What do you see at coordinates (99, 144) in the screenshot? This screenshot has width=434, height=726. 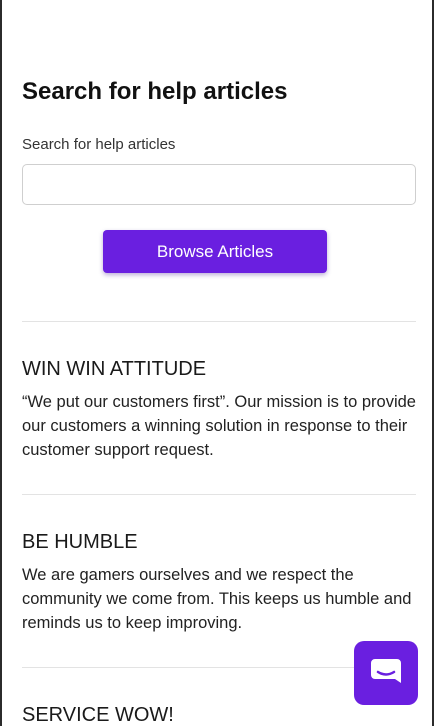 I see `search-label: Search for help articles` at bounding box center [99, 144].